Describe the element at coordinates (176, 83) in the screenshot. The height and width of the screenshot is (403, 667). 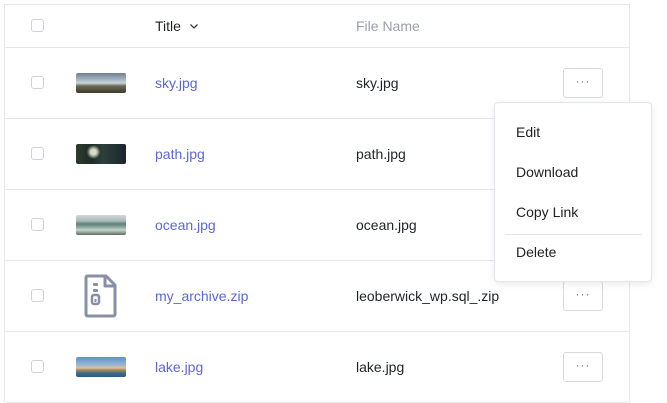
I see `file-title-link: sky.jpg` at that location.